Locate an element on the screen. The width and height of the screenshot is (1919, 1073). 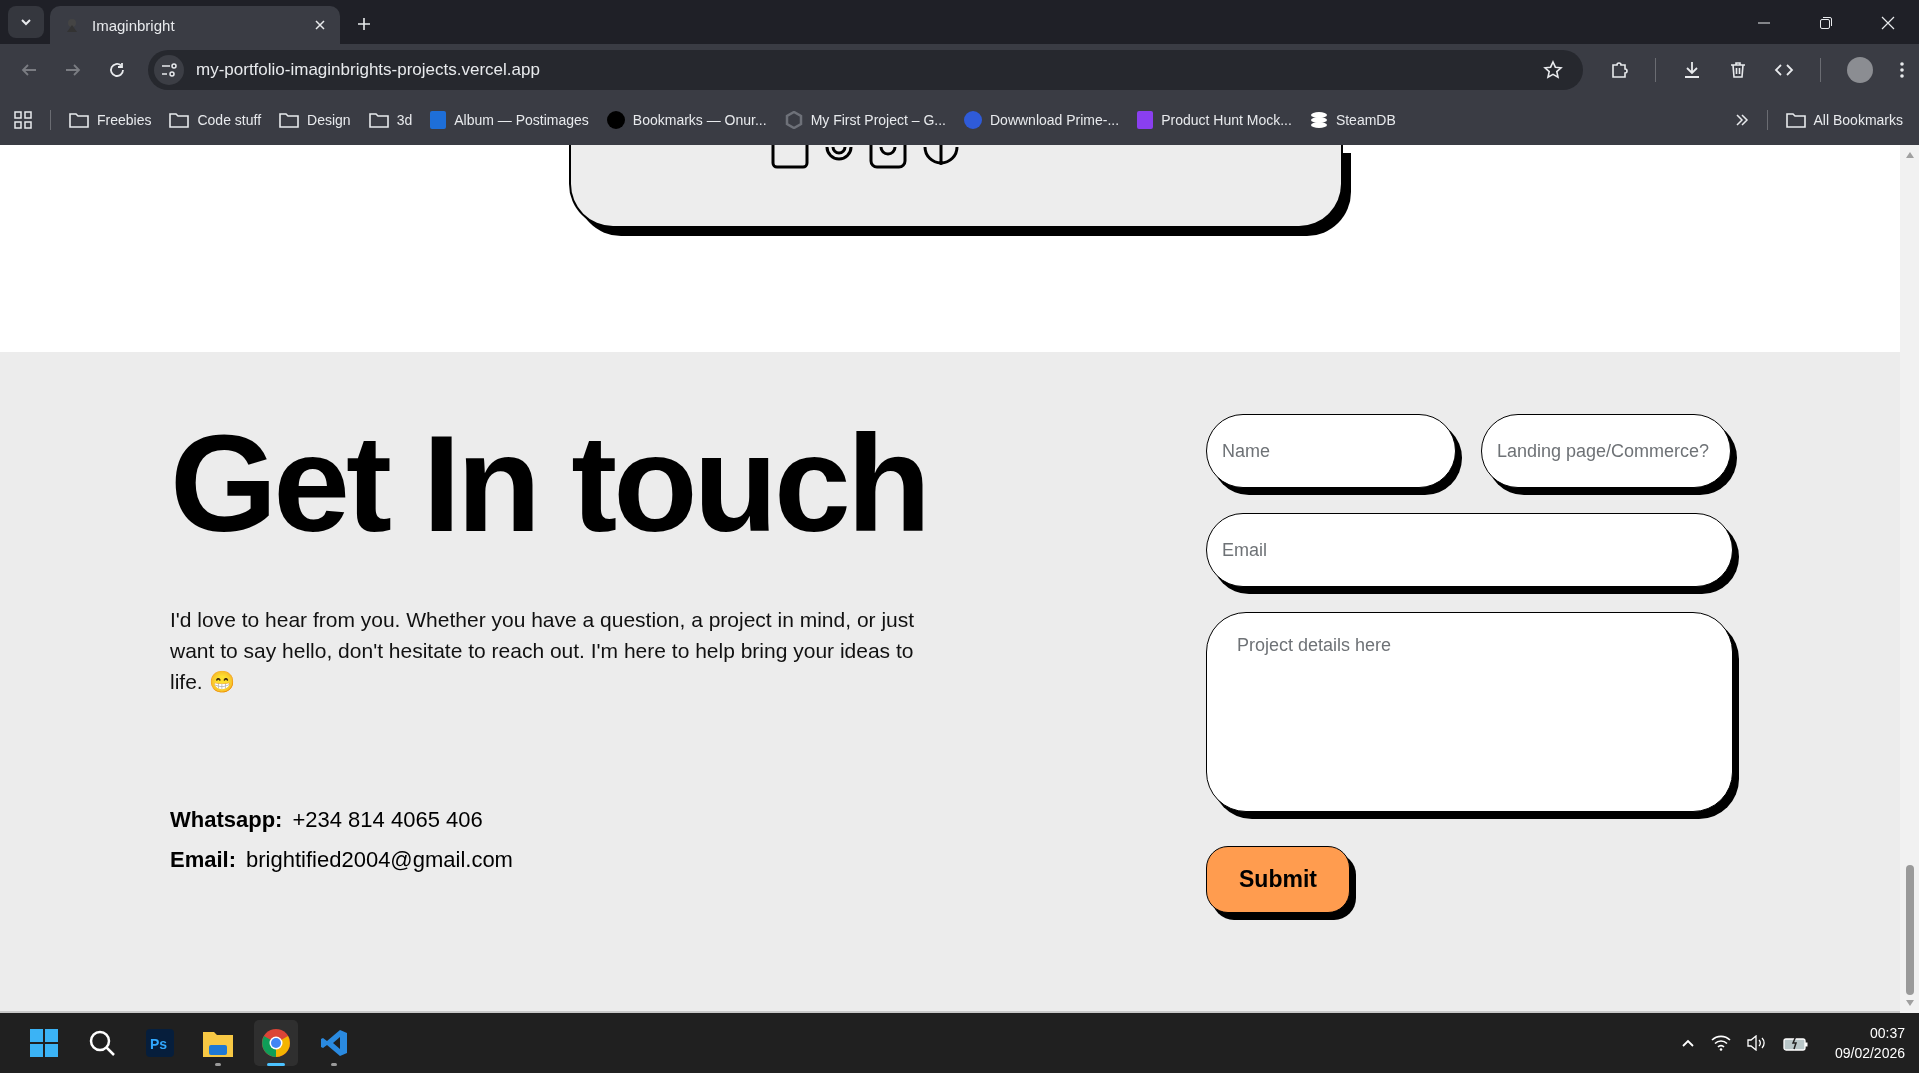
contact-value: brightified2004@gmail.com is located at coordinates (379, 860).